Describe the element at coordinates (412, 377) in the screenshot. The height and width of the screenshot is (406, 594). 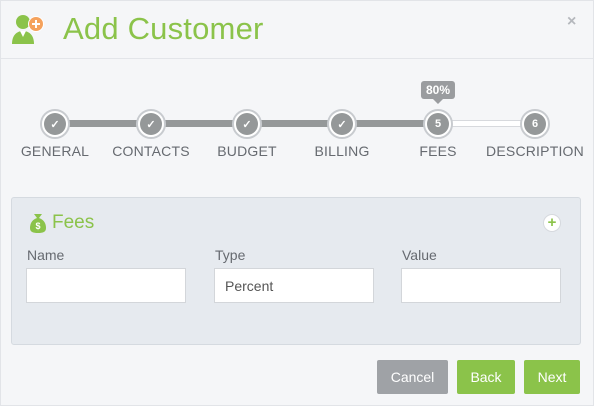
I see `cancel-button: Cancel` at that location.